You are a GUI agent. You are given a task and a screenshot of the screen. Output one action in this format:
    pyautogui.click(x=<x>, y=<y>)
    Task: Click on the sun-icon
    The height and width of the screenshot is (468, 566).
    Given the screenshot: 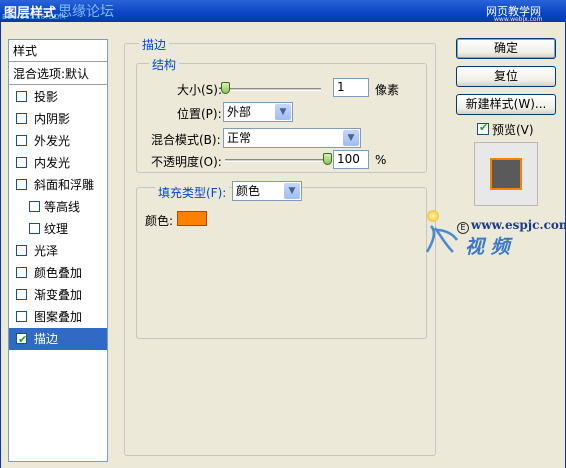 What is the action you would take?
    pyautogui.click(x=433, y=216)
    